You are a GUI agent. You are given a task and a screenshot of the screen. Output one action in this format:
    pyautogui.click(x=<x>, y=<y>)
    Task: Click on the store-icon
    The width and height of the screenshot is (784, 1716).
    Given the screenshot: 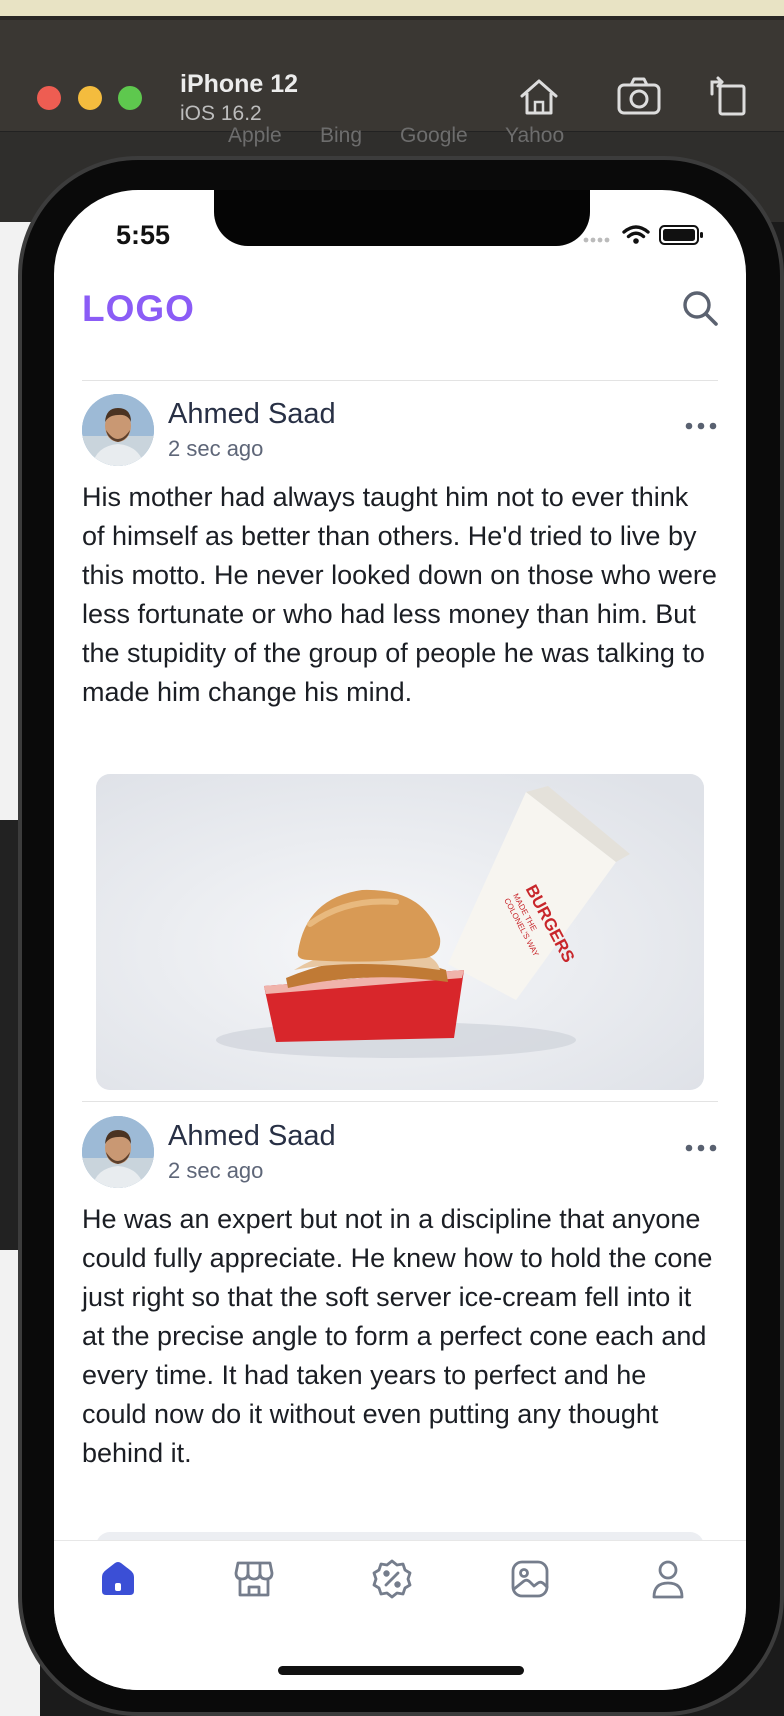 What is the action you would take?
    pyautogui.click(x=254, y=1579)
    